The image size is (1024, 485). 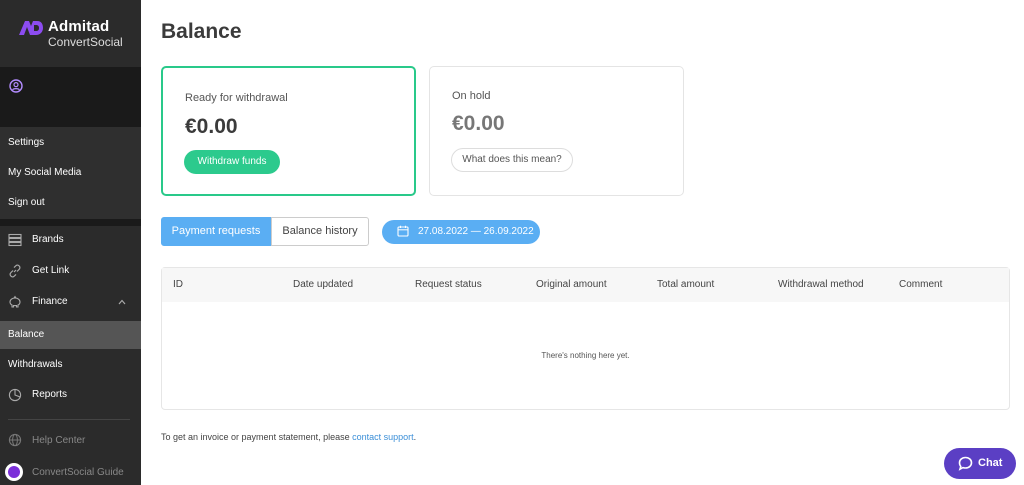 What do you see at coordinates (85, 42) in the screenshot?
I see `logo-subtitle: ConvertSocial` at bounding box center [85, 42].